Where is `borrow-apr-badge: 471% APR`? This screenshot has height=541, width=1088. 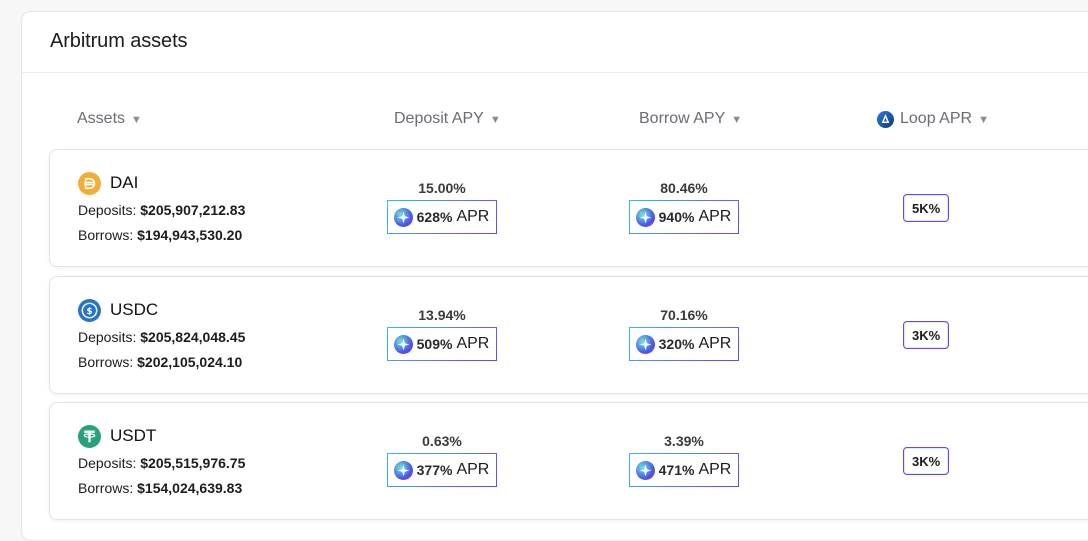
borrow-apr-badge: 471% APR is located at coordinates (684, 470).